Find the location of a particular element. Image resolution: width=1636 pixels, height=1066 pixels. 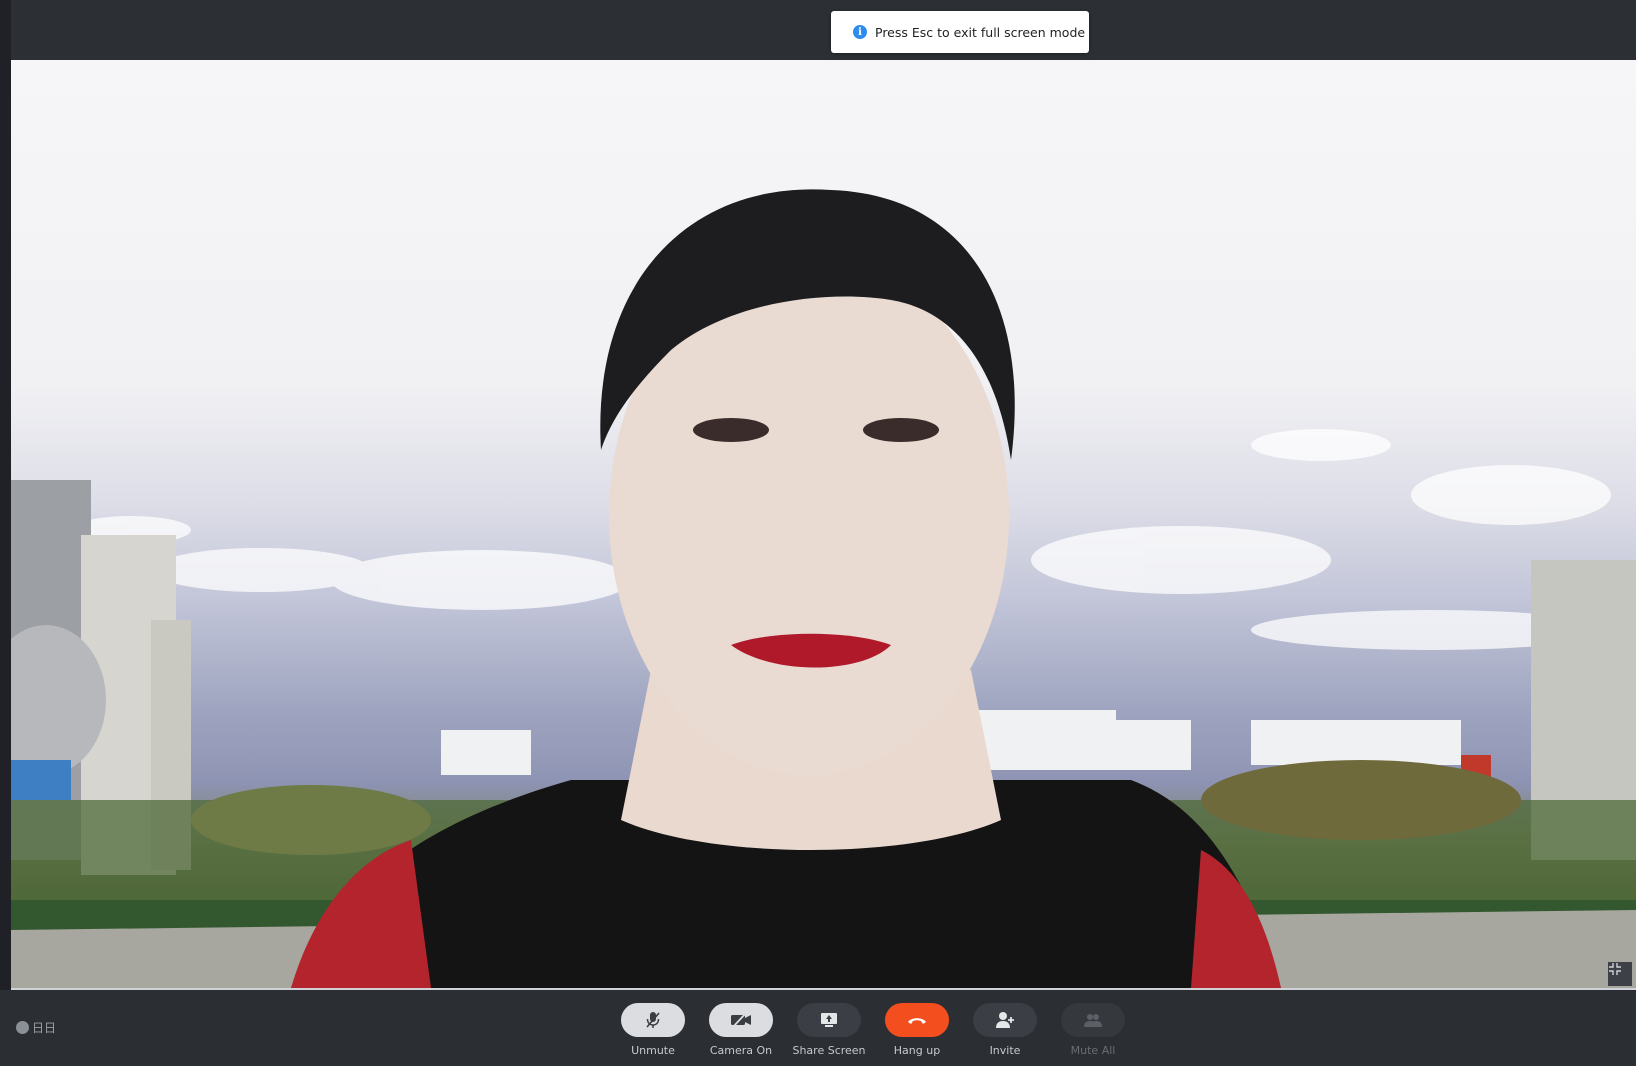

invite-control: Invite is located at coordinates (1005, 1030).